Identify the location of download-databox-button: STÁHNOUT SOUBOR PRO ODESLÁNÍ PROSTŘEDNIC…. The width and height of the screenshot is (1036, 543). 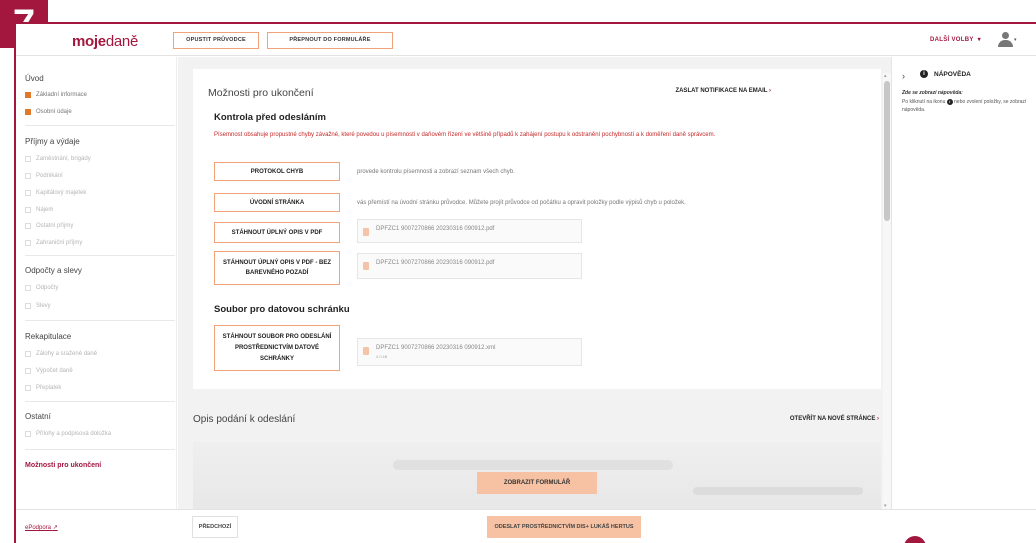
(277, 348).